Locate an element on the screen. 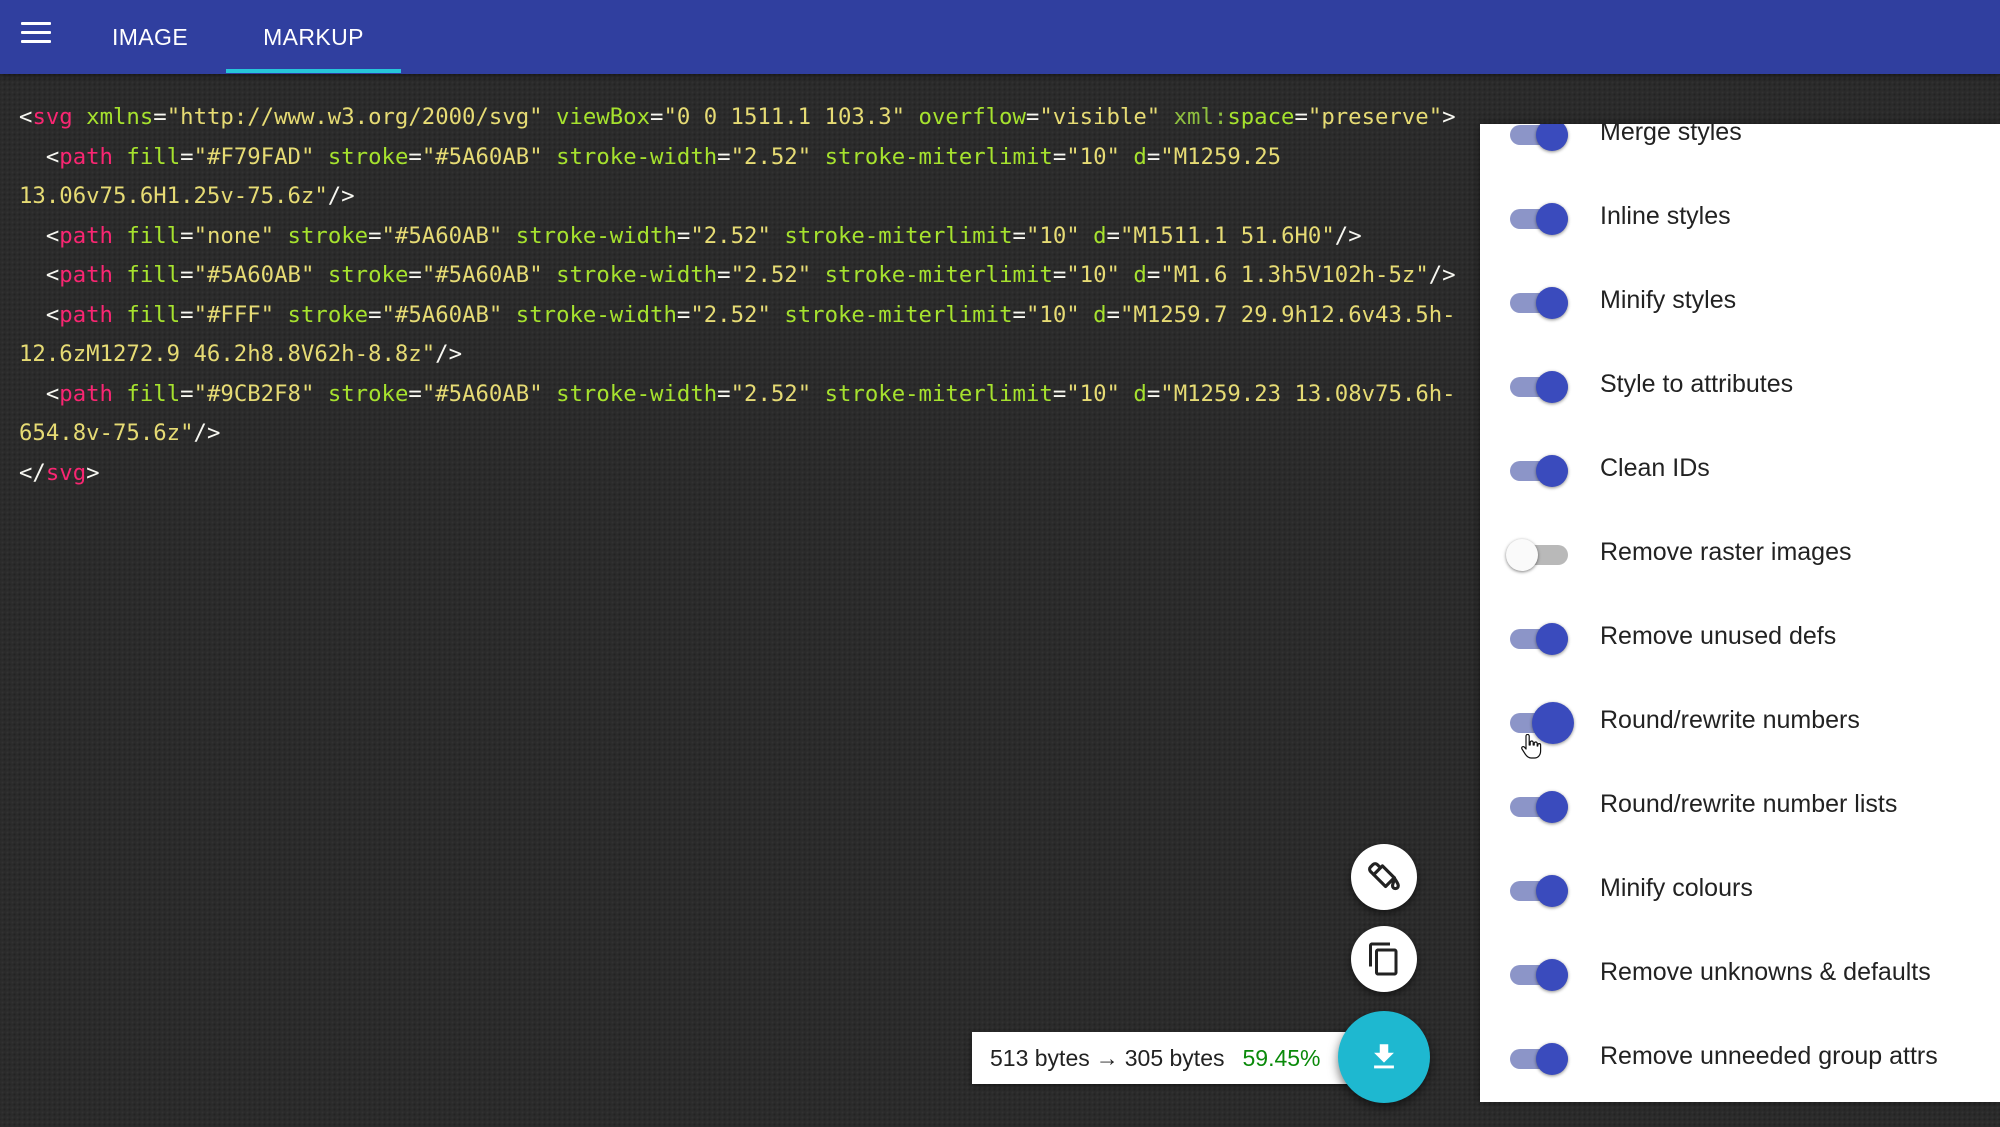 The height and width of the screenshot is (1127, 2000). option-row: Merge styles is located at coordinates (1740, 149).